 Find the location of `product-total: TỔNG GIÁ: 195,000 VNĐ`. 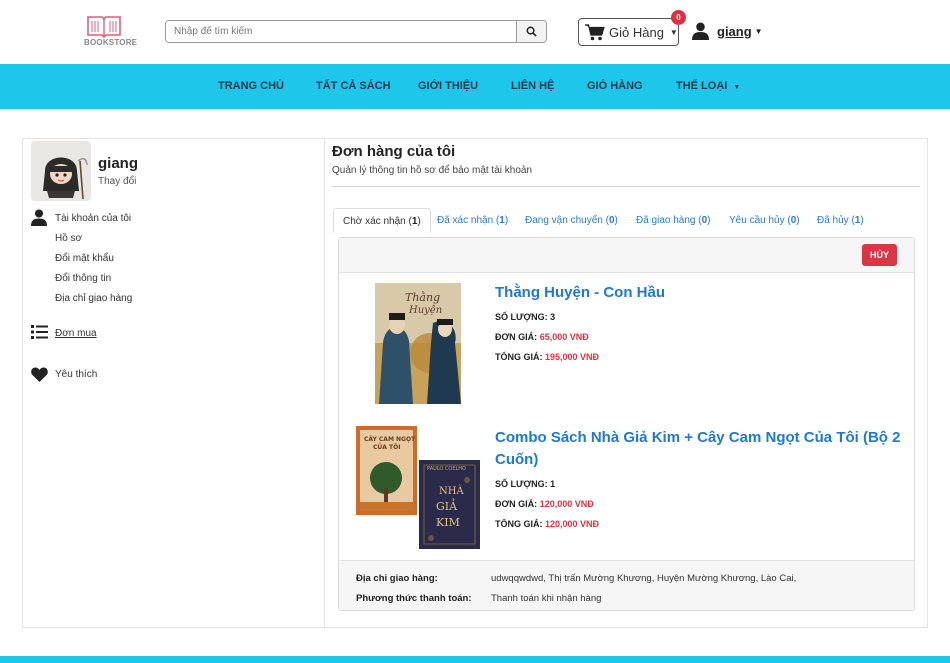

product-total: TỔNG GIÁ: 195,000 VNĐ is located at coordinates (547, 357).